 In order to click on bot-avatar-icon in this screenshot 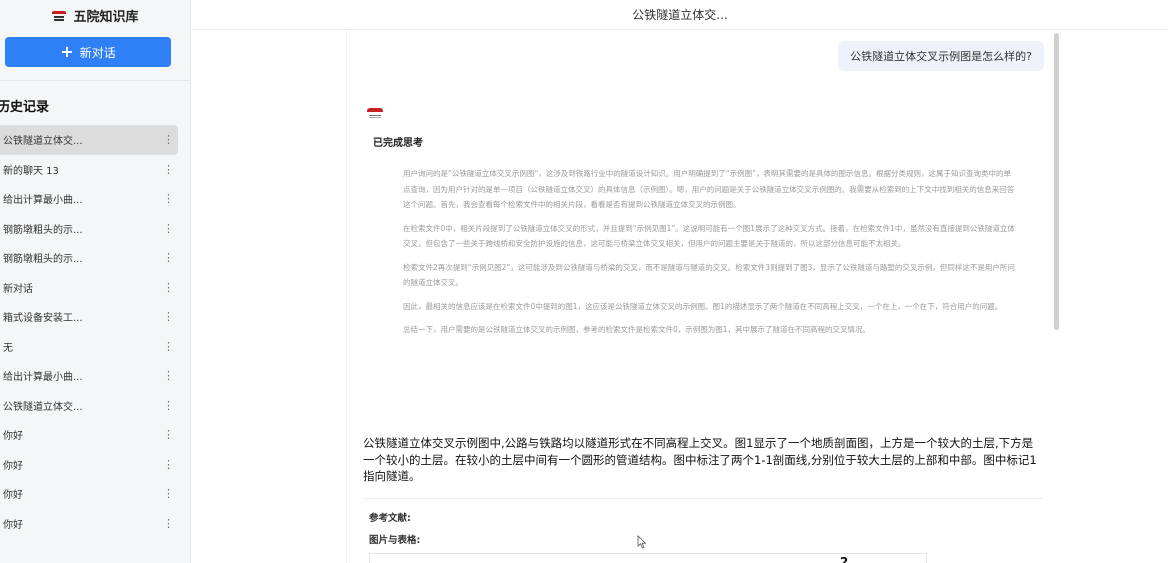, I will do `click(375, 114)`.